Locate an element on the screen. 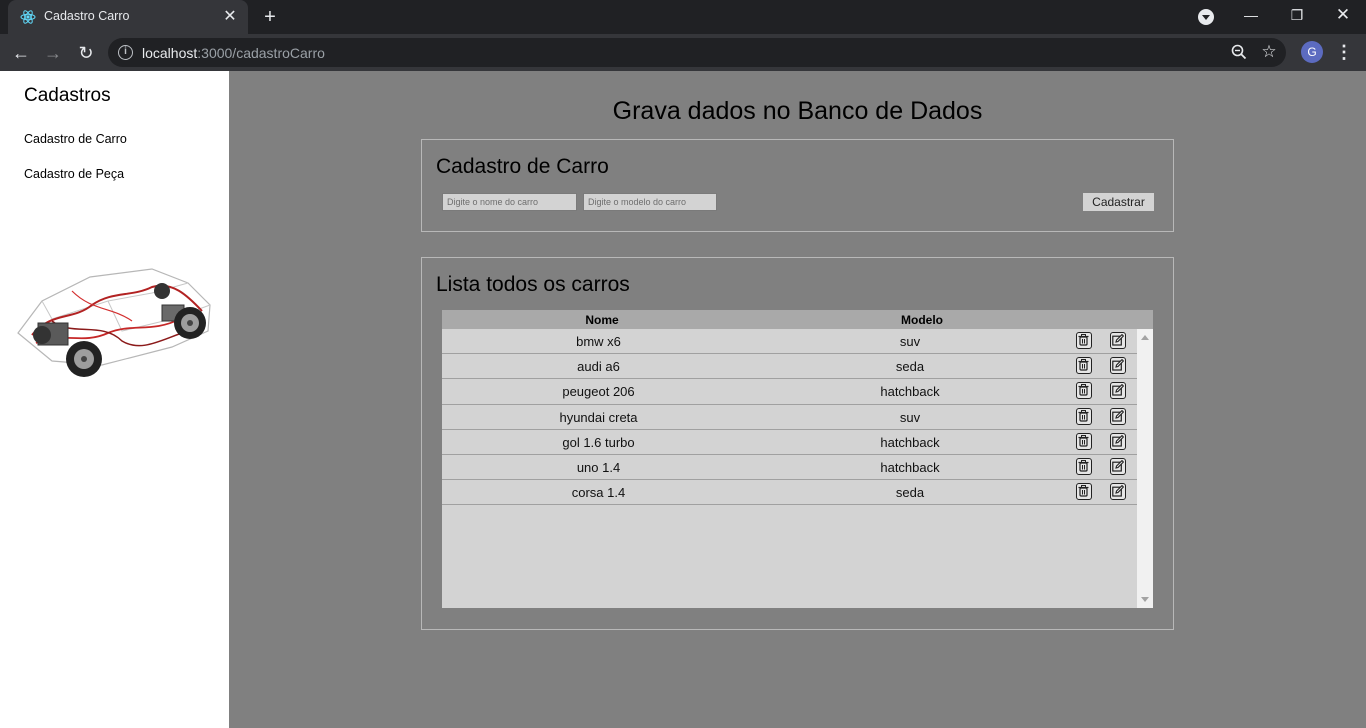 This screenshot has width=1366, height=728. cell-nome: corsa 1.4 is located at coordinates (598, 493).